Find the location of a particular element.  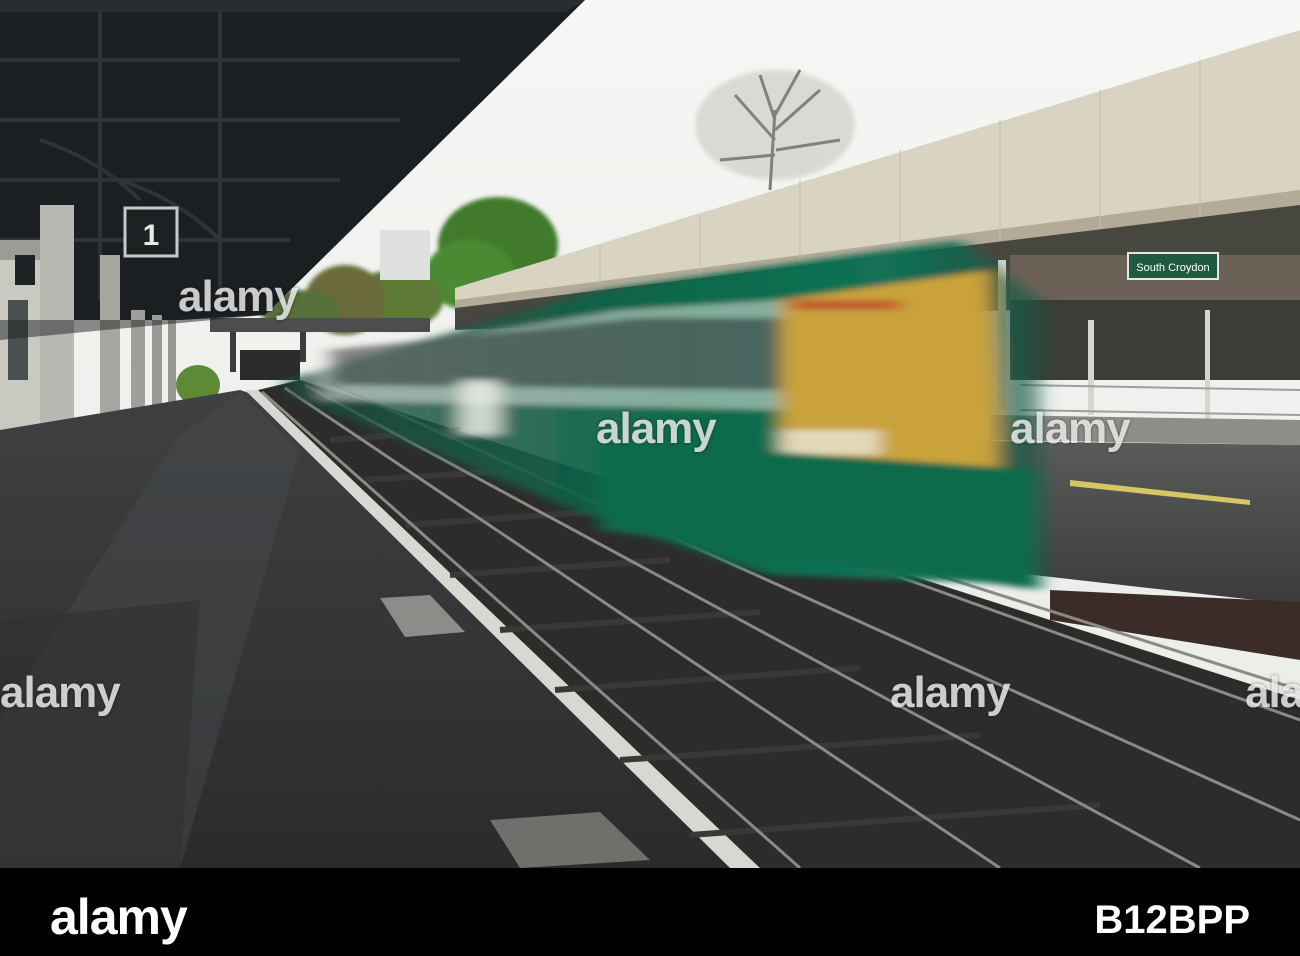

alamy-logo: alamy is located at coordinates (119, 917).